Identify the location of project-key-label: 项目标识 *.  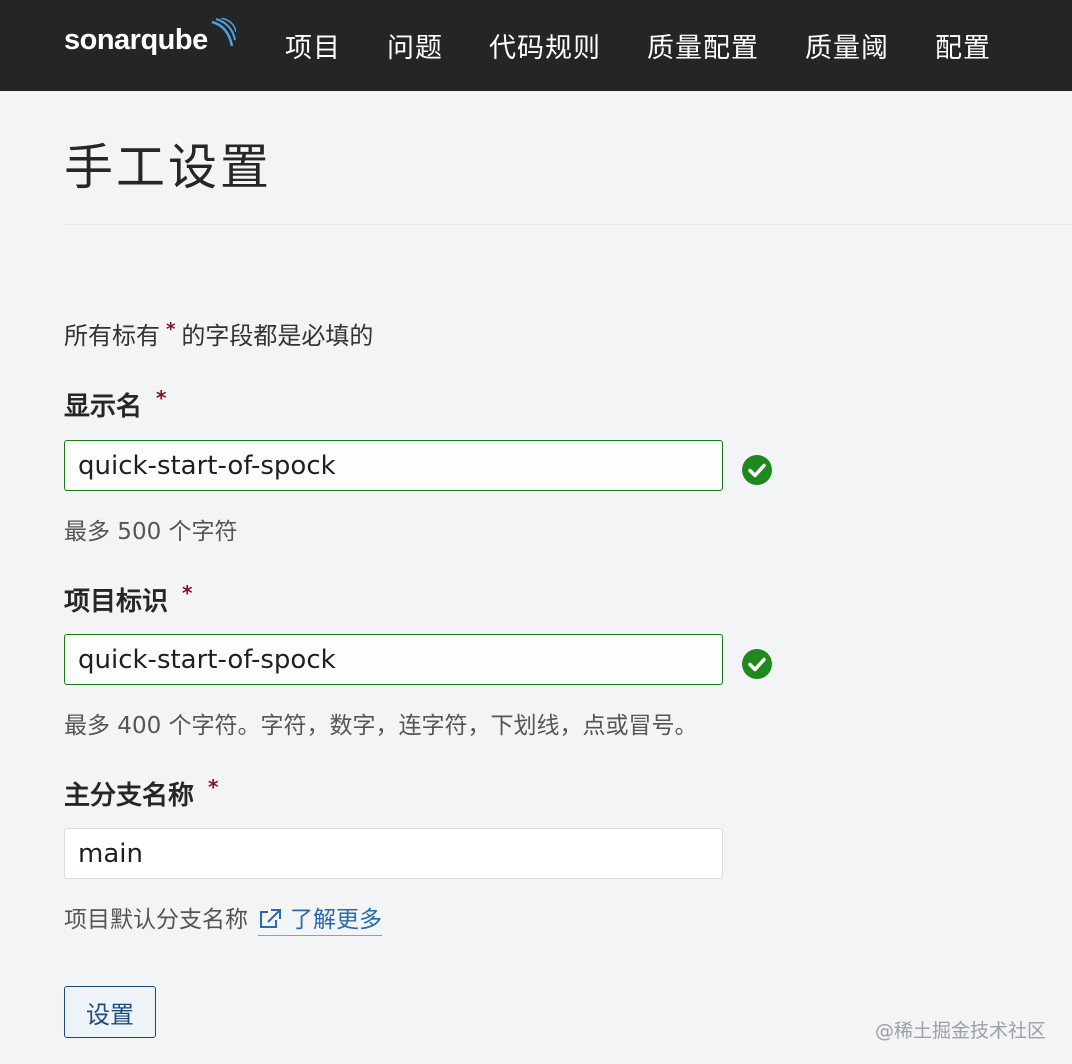
(128, 599).